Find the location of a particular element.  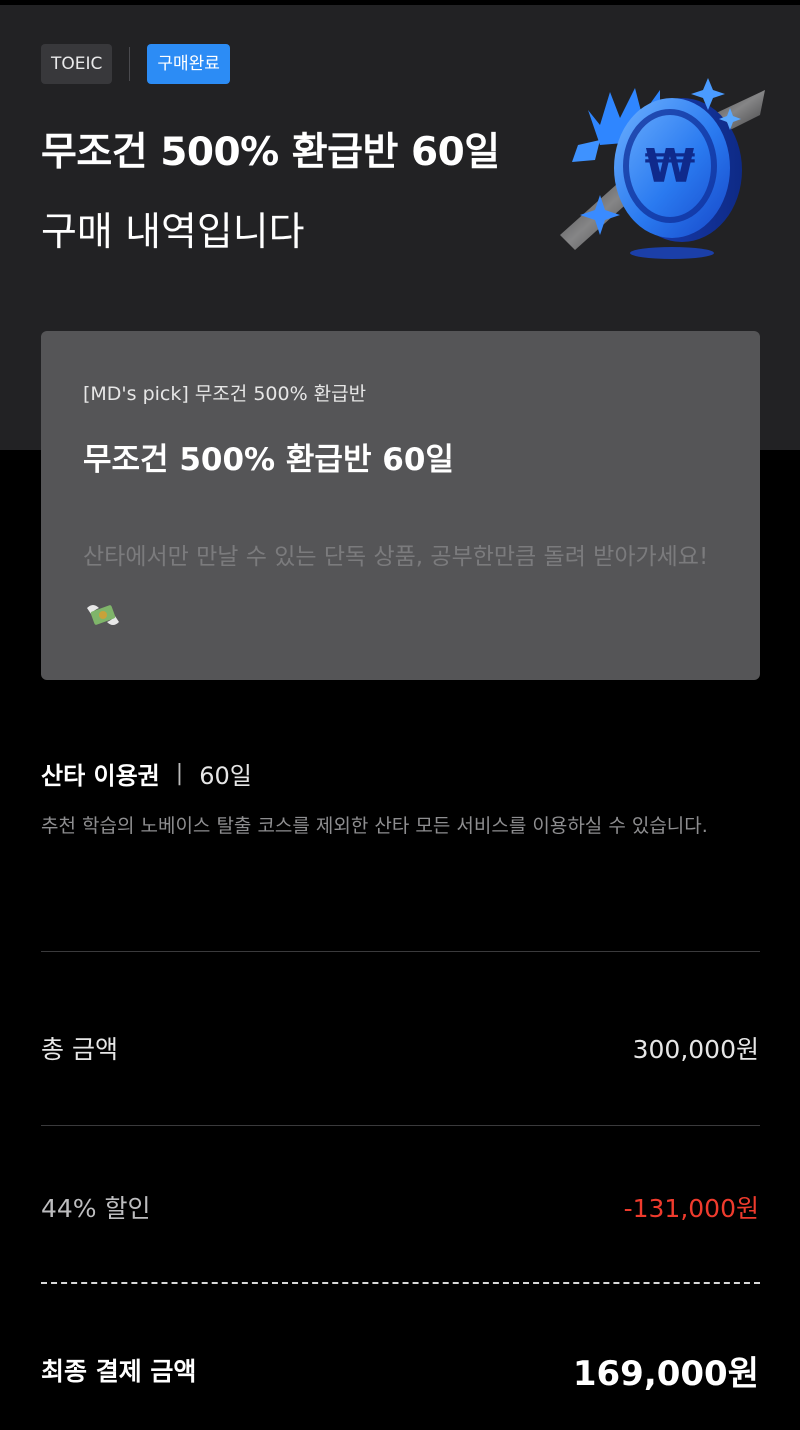

page-subtitle: 구매 내역입니다 is located at coordinates (173, 232).